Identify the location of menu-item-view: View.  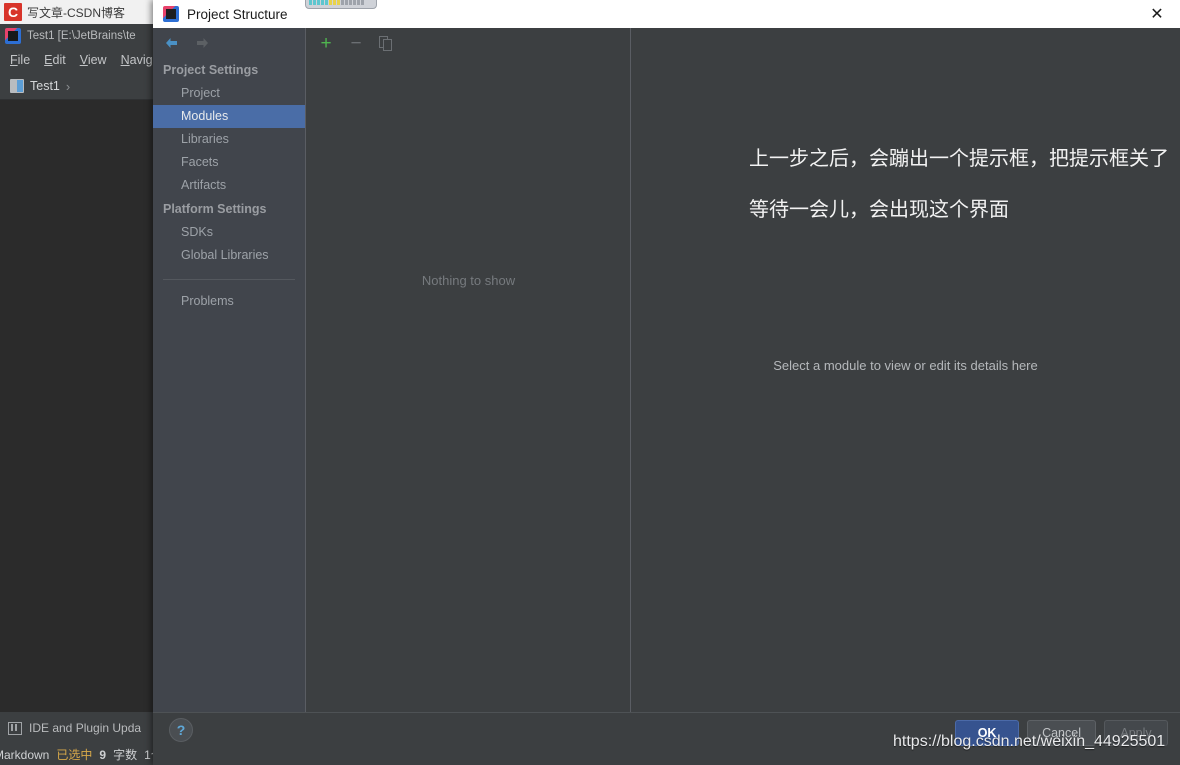
(93, 60).